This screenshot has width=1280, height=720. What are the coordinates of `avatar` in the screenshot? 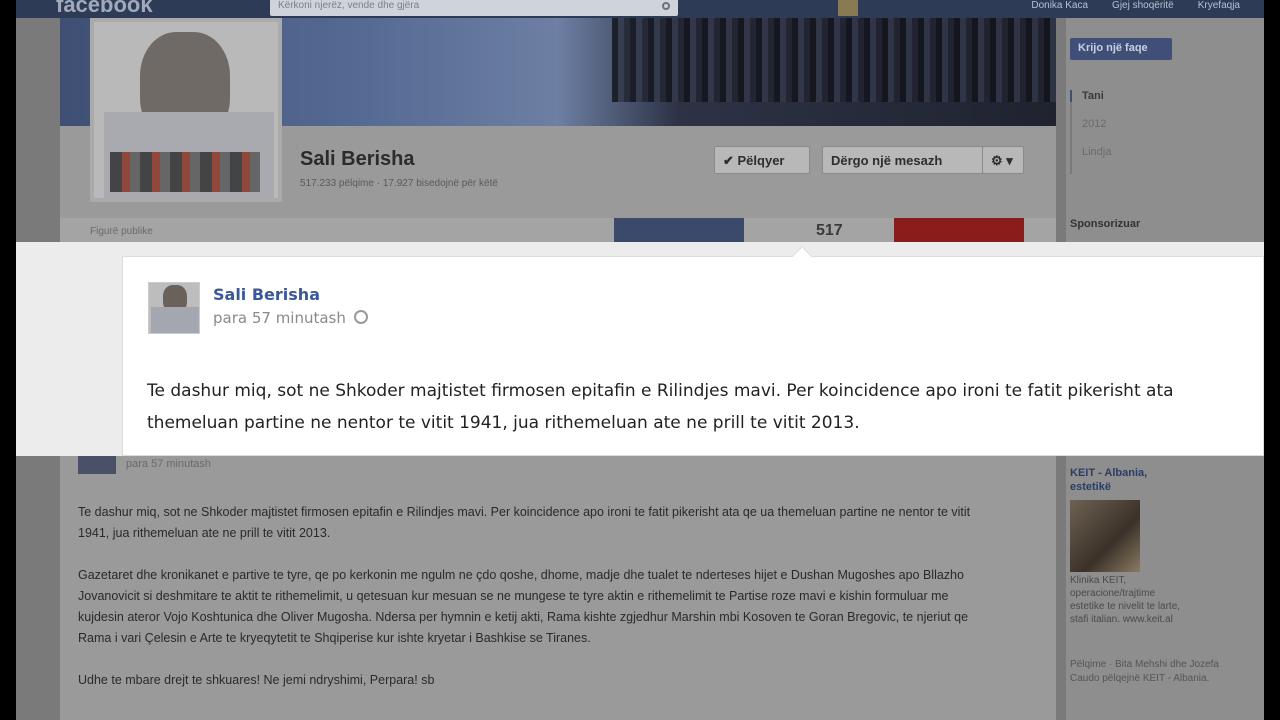 It's located at (848, 8).